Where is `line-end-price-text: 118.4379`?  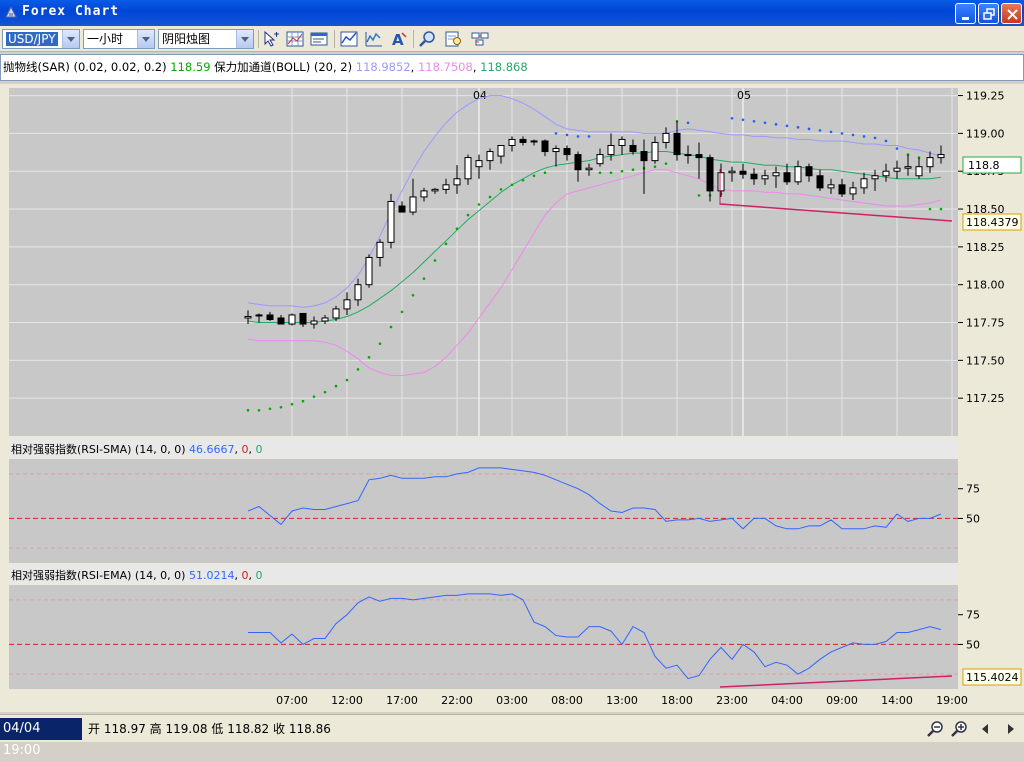 line-end-price-text: 118.4379 is located at coordinates (992, 222).